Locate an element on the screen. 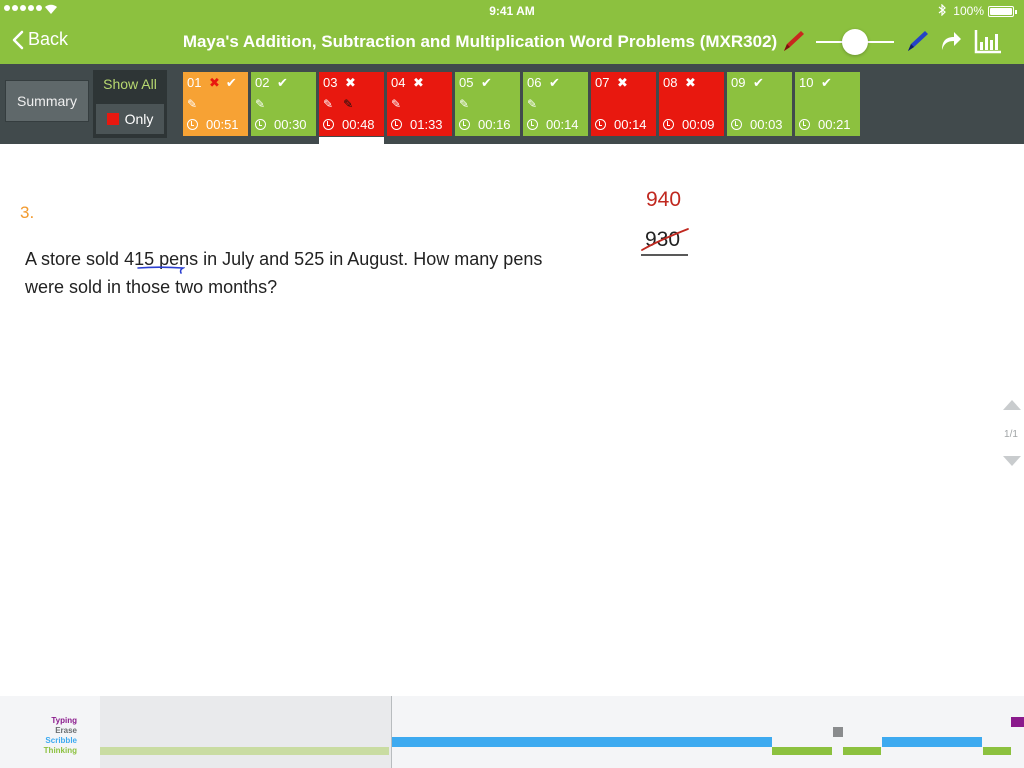 This screenshot has width=1024, height=768. question-tile-number: 07 is located at coordinates (602, 82).